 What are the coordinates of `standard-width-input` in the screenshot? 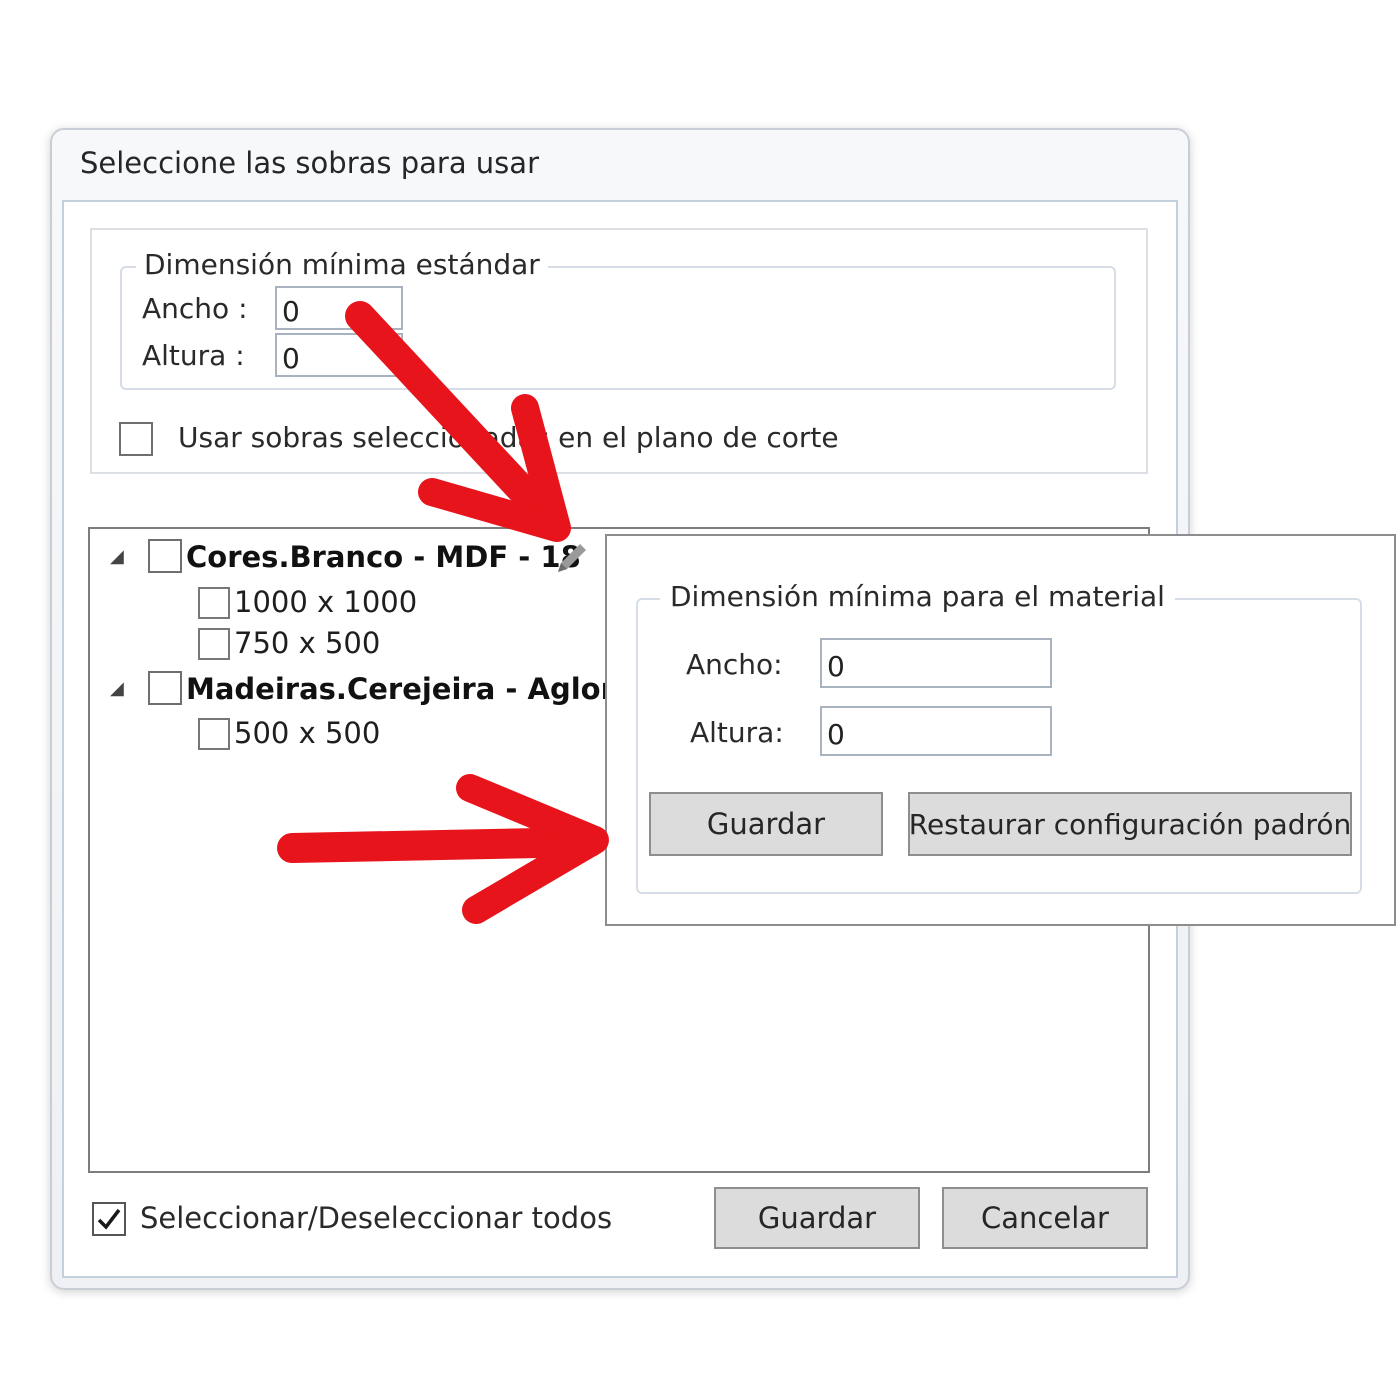 It's located at (339, 308).